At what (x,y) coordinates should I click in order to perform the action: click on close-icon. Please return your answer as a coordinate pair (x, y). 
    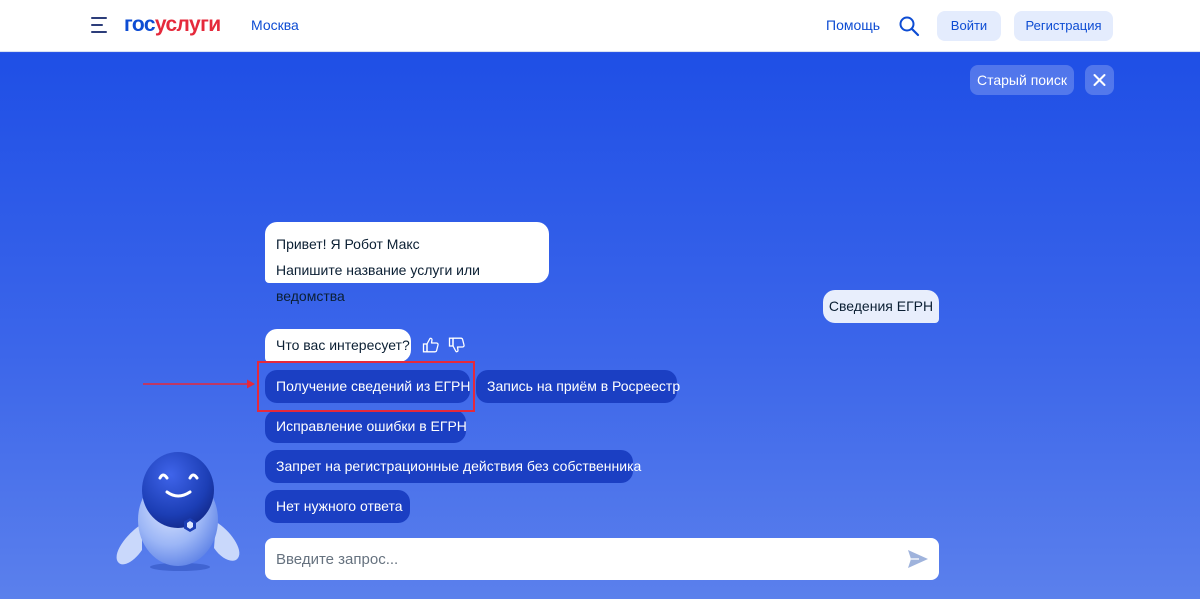
    Looking at the image, I should click on (1099, 80).